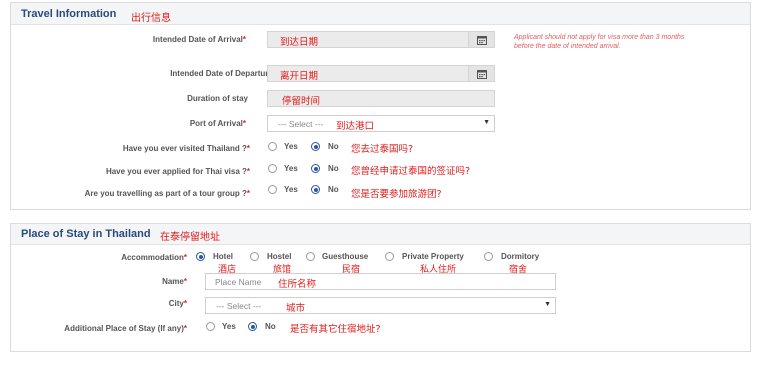 The height and width of the screenshot is (367, 760). Describe the element at coordinates (380, 14) in the screenshot. I see `travel-information-header` at that location.